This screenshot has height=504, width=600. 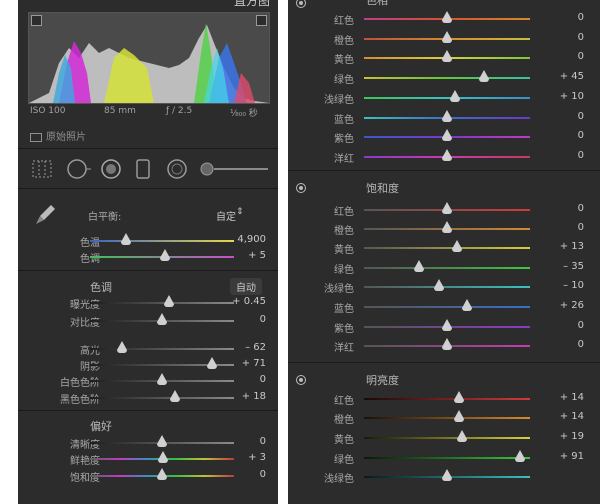 What do you see at coordinates (418, 266) in the screenshot?
I see `sat-green-slider-thumb` at bounding box center [418, 266].